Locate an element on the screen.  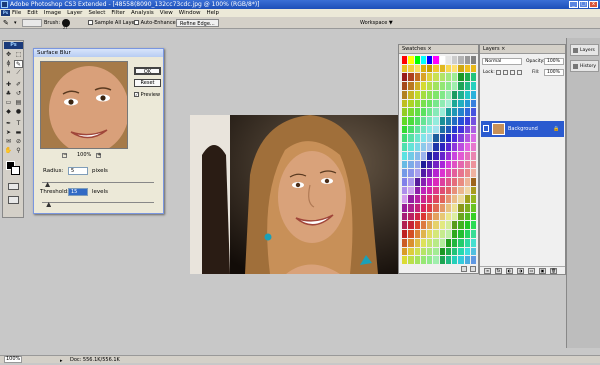
visibility-eye-icon is located at coordinates (486, 128).